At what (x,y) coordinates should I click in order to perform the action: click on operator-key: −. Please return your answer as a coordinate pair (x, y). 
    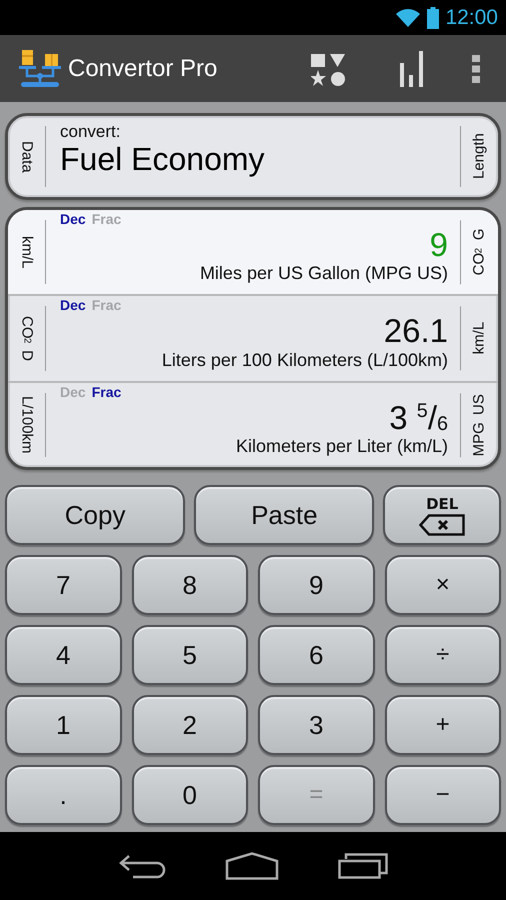
    Looking at the image, I should click on (442, 795).